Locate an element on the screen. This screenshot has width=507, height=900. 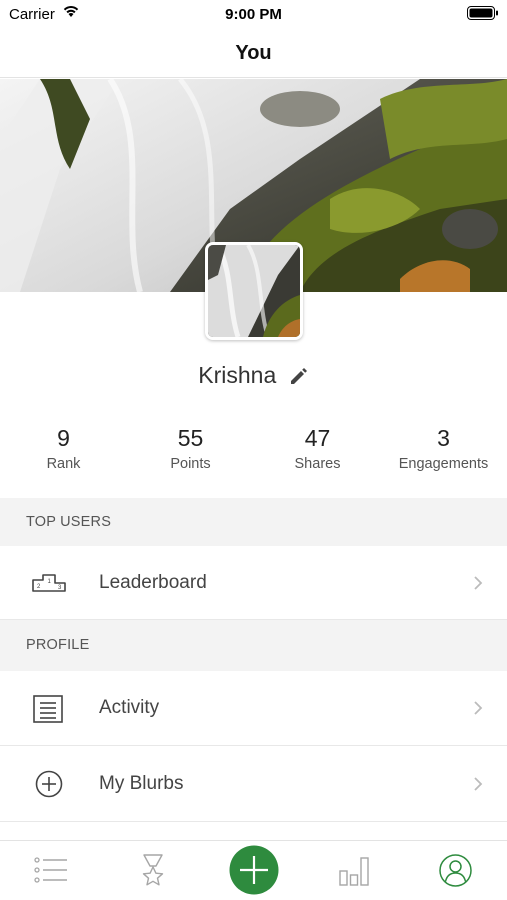
status-bar: Carrier 9:00 PM is located at coordinates (253, 14).